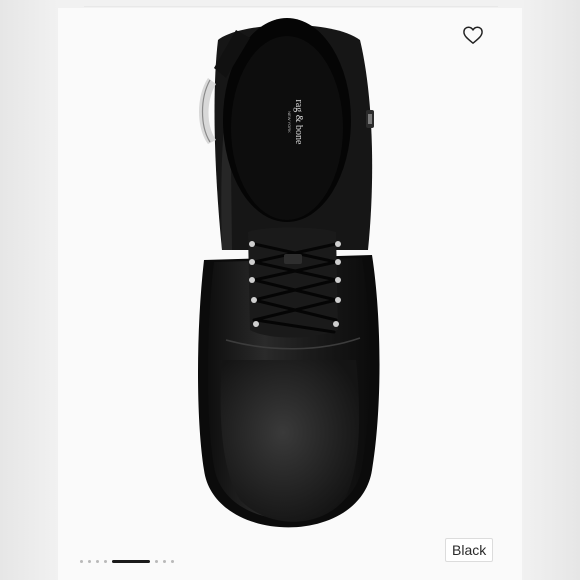 The width and height of the screenshot is (580, 580). I want to click on carousel-indicator, so click(127, 561).